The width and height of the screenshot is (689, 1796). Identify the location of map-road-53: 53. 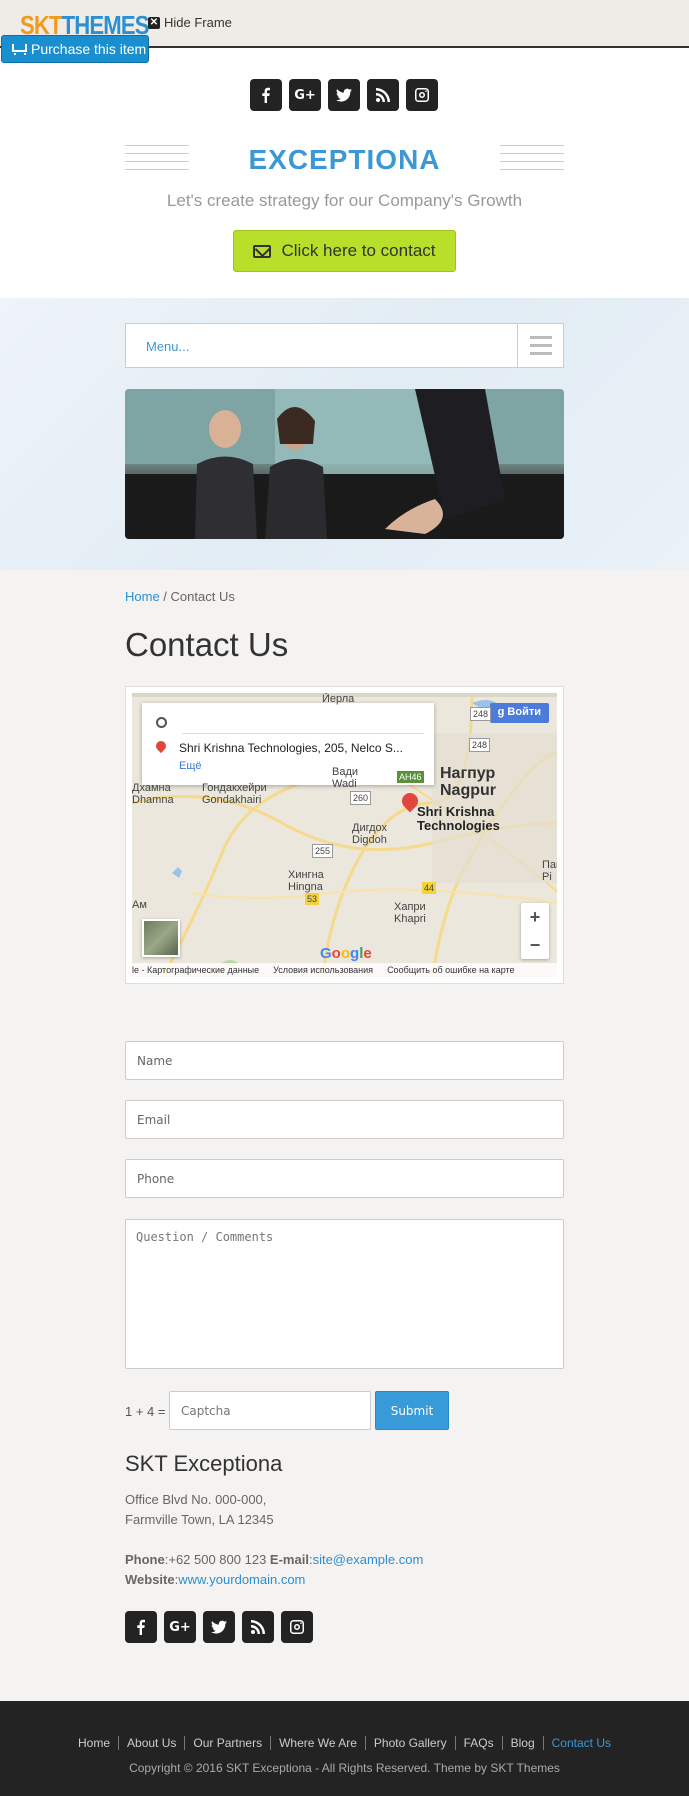
(312, 899).